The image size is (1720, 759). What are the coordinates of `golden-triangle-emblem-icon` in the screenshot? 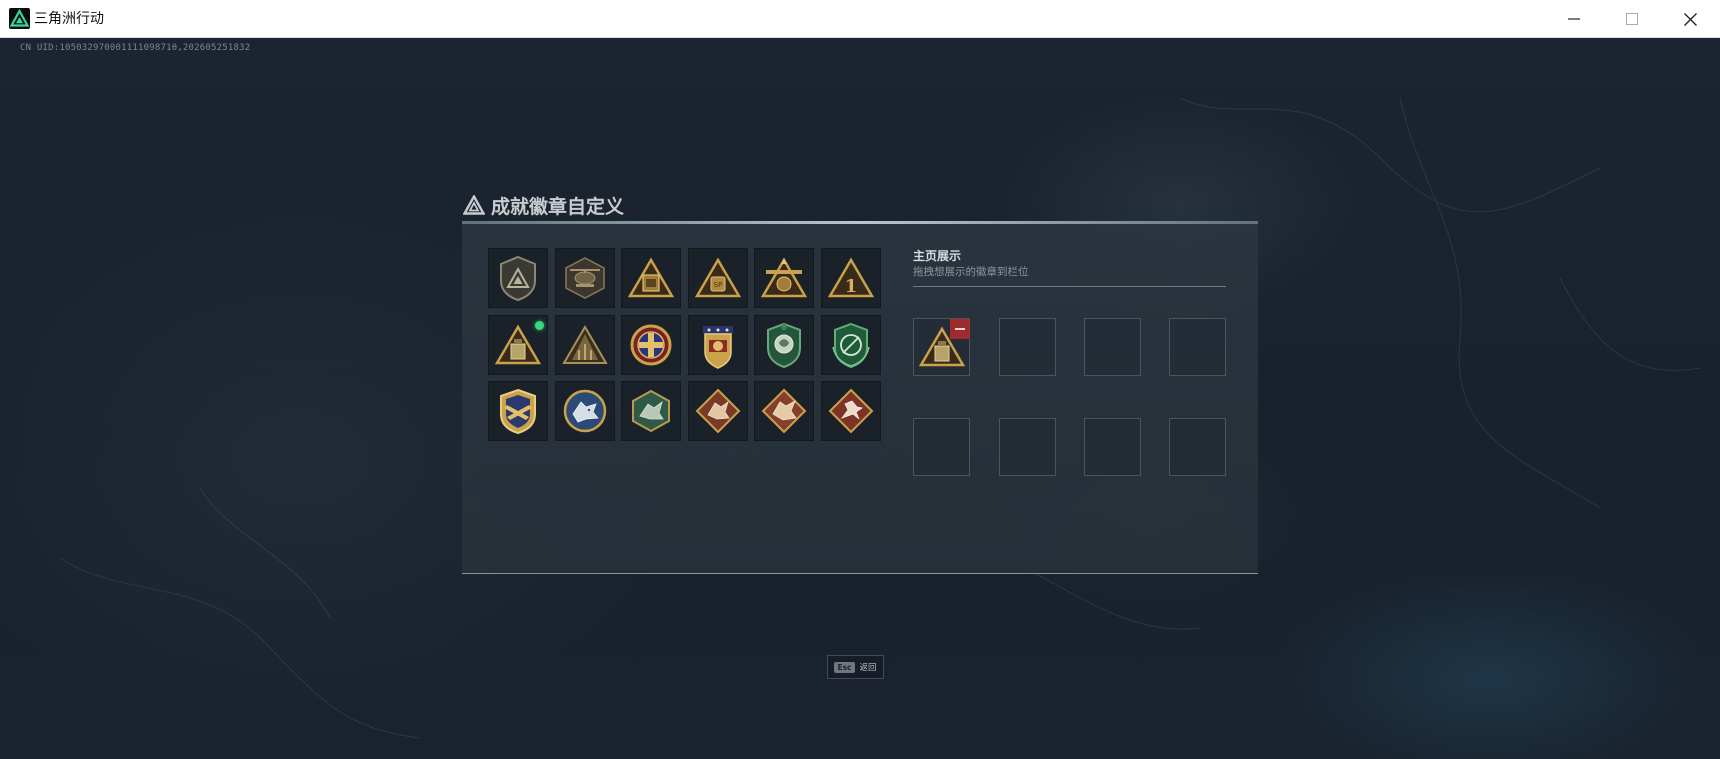 It's located at (784, 277).